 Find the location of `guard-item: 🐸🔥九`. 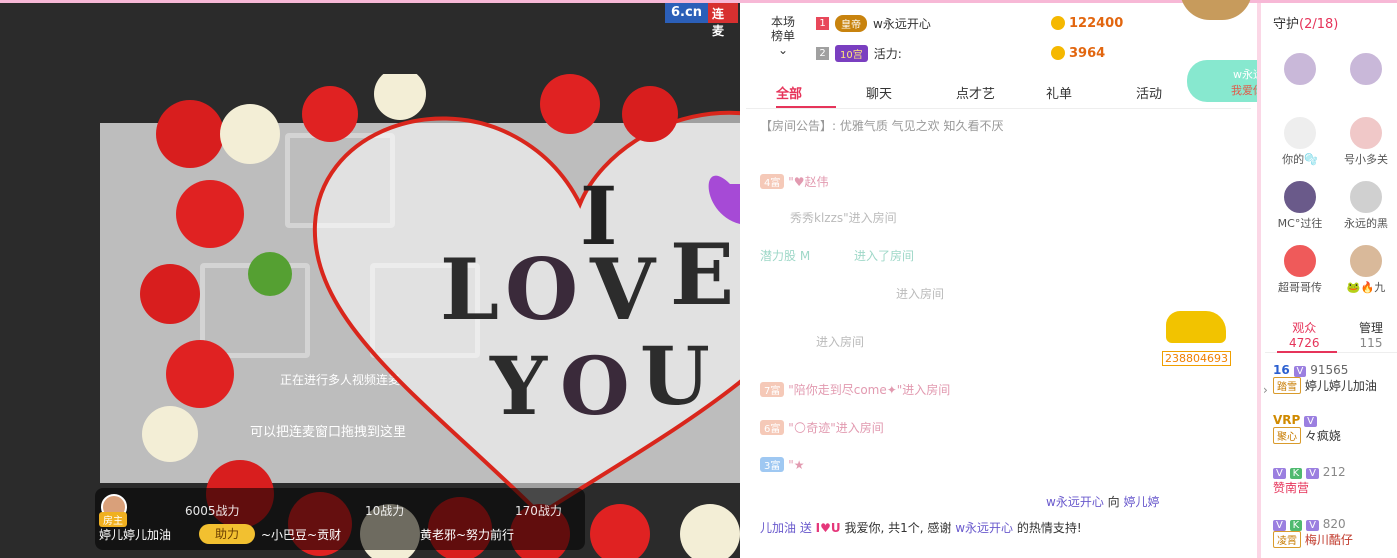

guard-item: 🐸🔥九 is located at coordinates (1365, 269).